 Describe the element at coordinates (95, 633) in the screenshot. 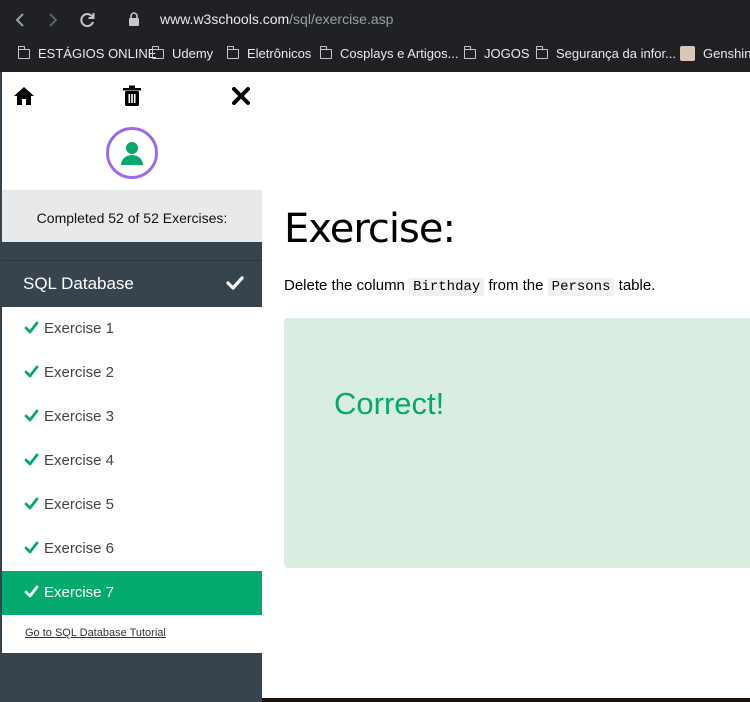

I see `tutorial-link: Go to SQL Database Tutorial` at that location.